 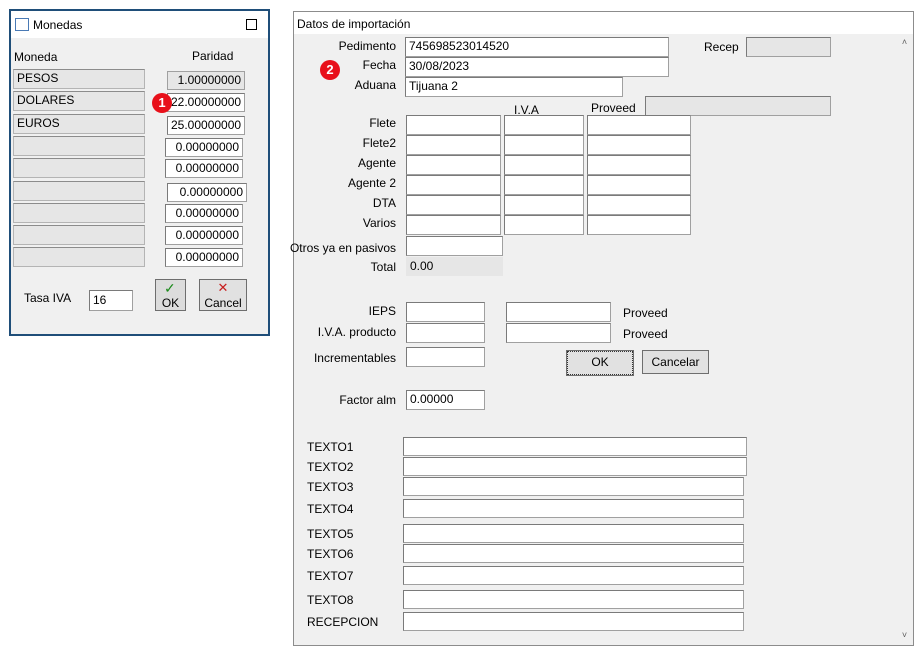 What do you see at coordinates (454, 246) in the screenshot?
I see `otros-input` at bounding box center [454, 246].